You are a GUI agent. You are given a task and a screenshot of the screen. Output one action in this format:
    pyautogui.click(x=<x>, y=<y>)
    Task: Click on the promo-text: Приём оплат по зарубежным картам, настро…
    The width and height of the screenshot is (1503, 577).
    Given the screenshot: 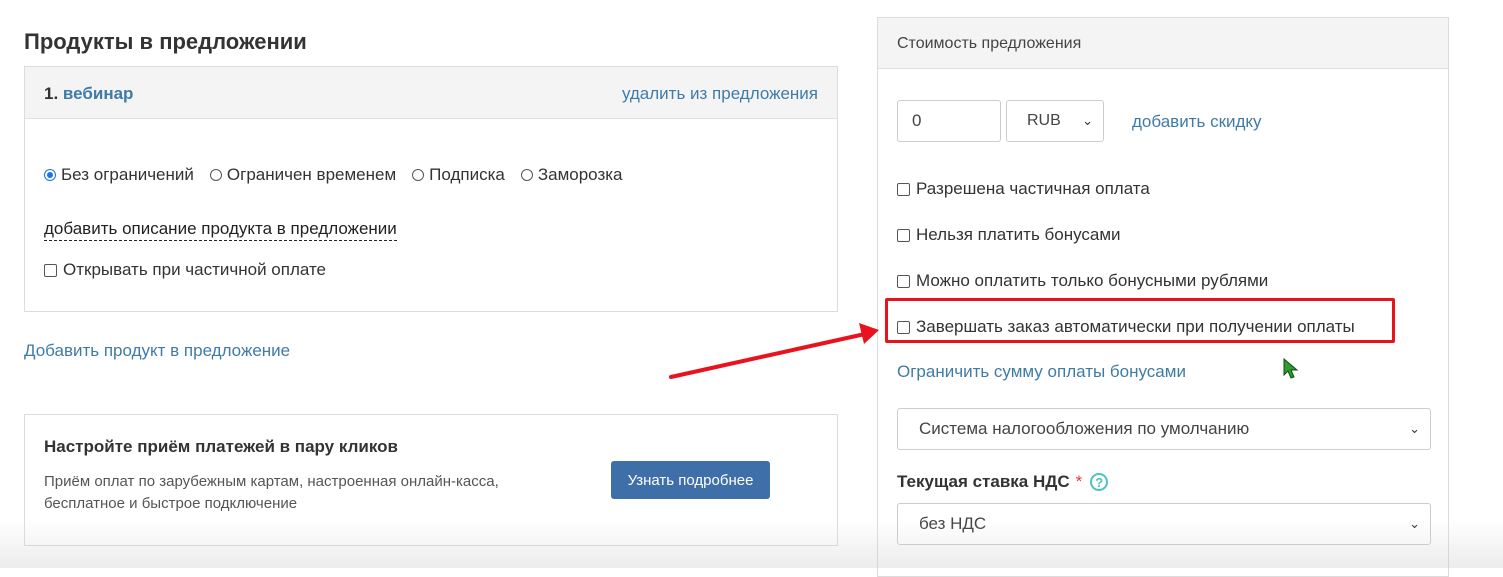 What is the action you would take?
    pyautogui.click(x=271, y=492)
    